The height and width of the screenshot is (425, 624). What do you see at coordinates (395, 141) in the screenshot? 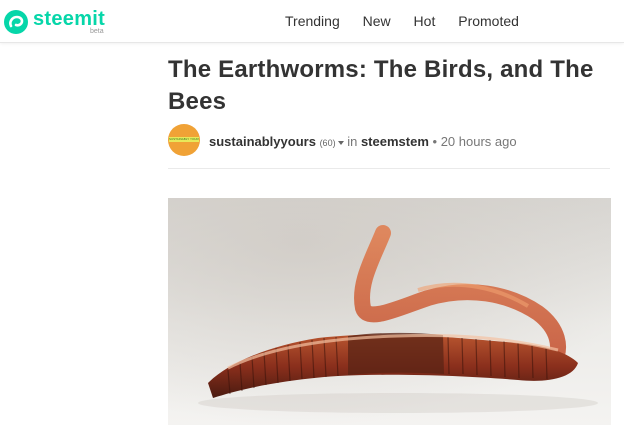
I see `community-link: steemstem` at bounding box center [395, 141].